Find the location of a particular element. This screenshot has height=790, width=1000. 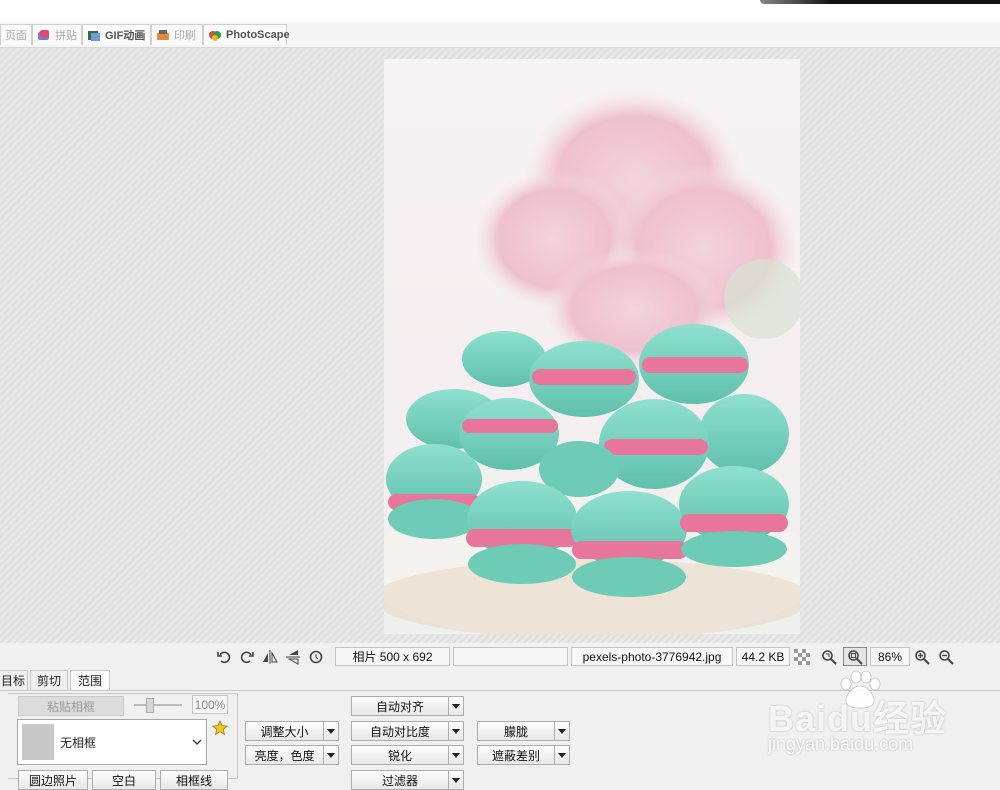

filter-button: 过滤器 is located at coordinates (400, 780).